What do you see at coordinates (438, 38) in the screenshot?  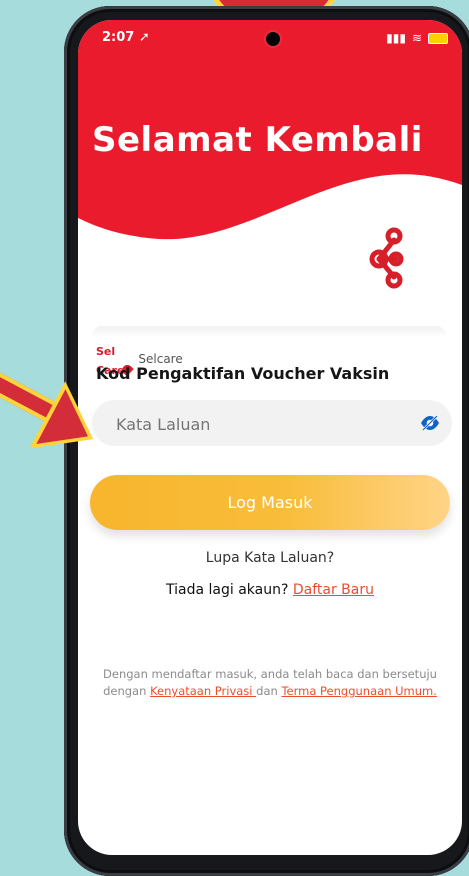 I see `battery-icon` at bounding box center [438, 38].